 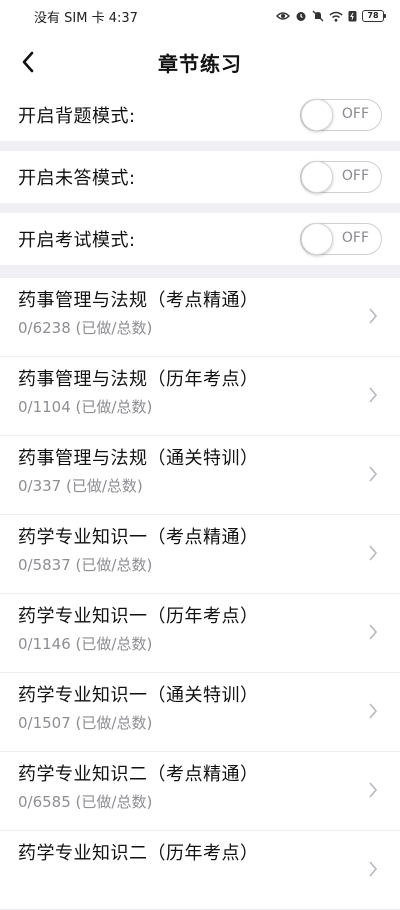 I want to click on chapter-title: 药学专业知识二（历年考点）, so click(x=138, y=853).